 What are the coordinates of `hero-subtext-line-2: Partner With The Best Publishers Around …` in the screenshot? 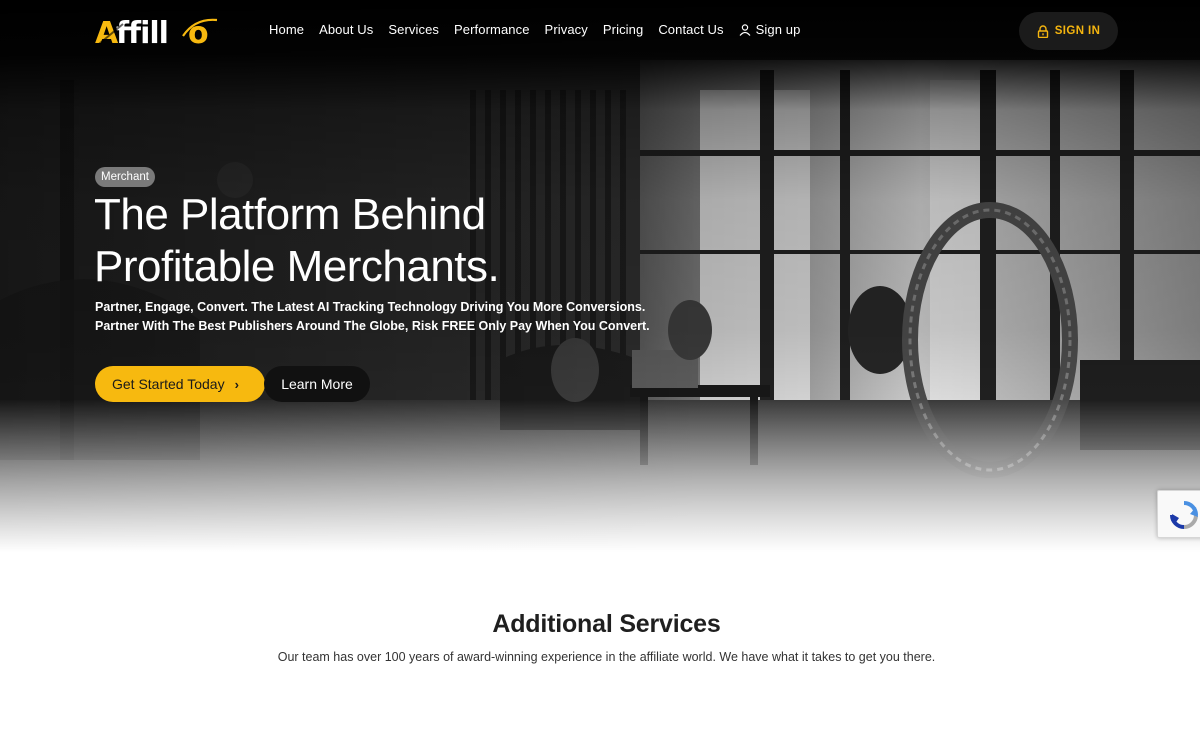 It's located at (372, 326).